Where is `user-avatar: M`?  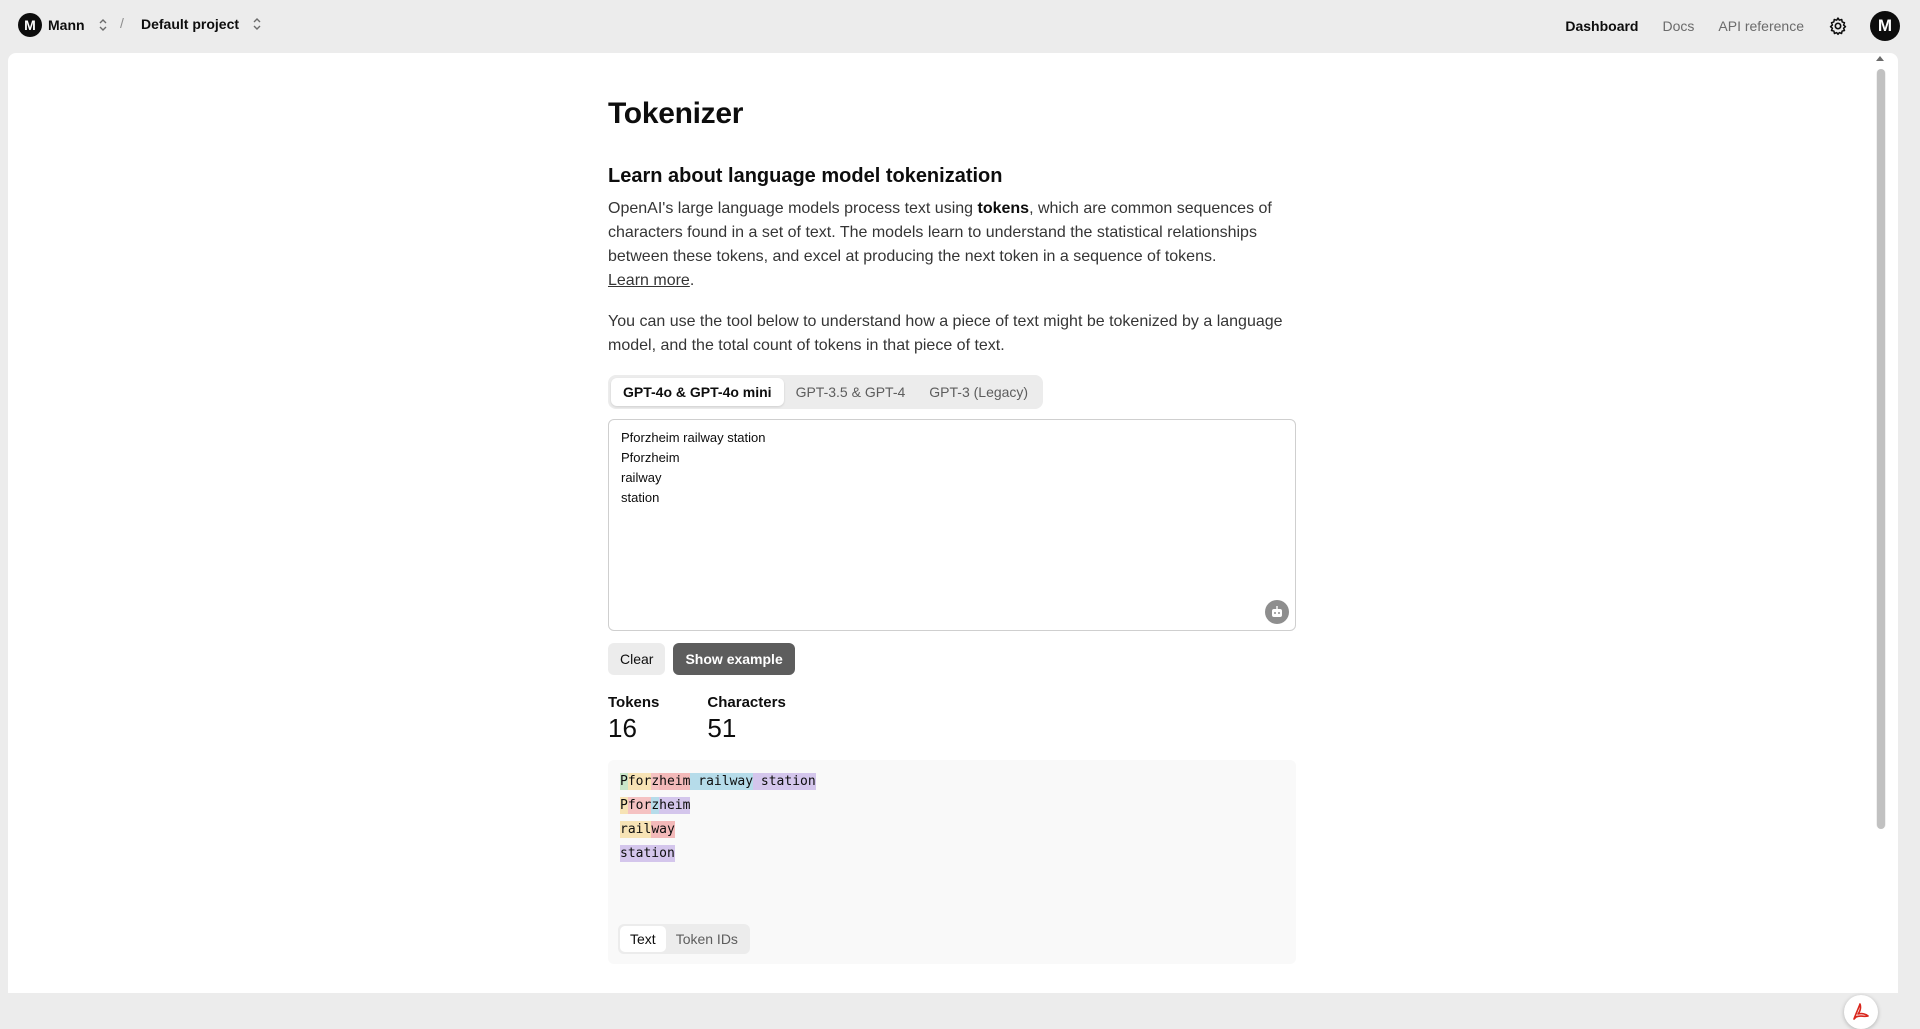 user-avatar: M is located at coordinates (1885, 26).